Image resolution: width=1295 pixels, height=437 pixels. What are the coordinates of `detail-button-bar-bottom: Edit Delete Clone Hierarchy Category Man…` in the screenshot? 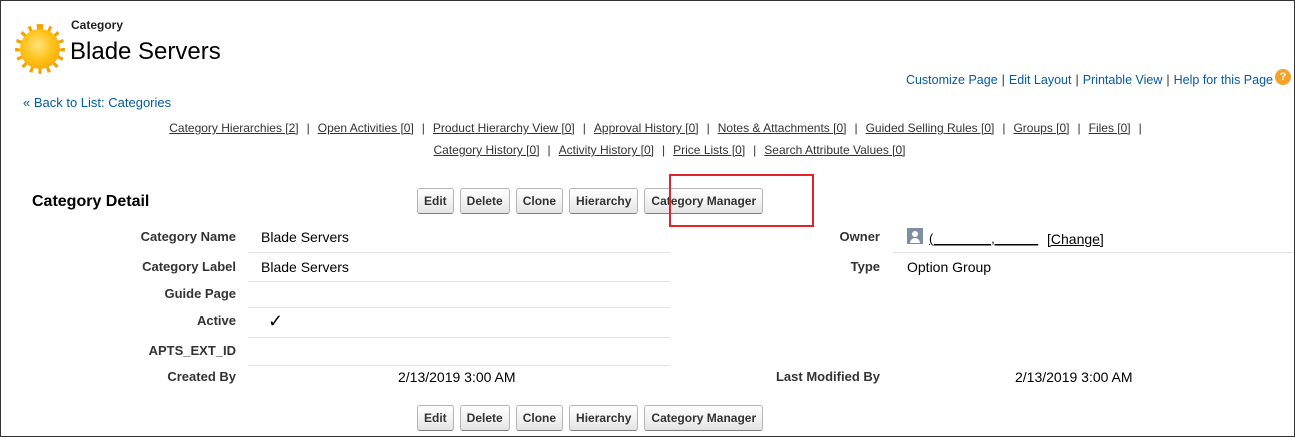 It's located at (590, 418).